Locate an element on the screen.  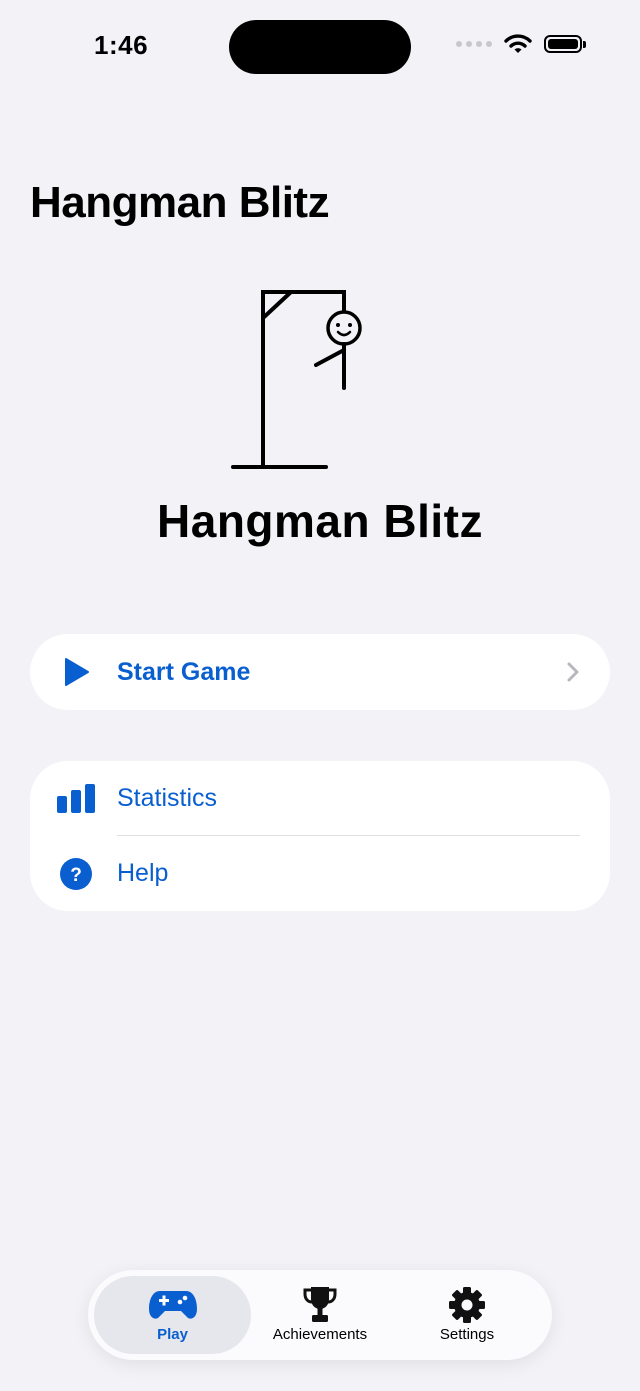
tab-settings: Settings is located at coordinates (467, 1315).